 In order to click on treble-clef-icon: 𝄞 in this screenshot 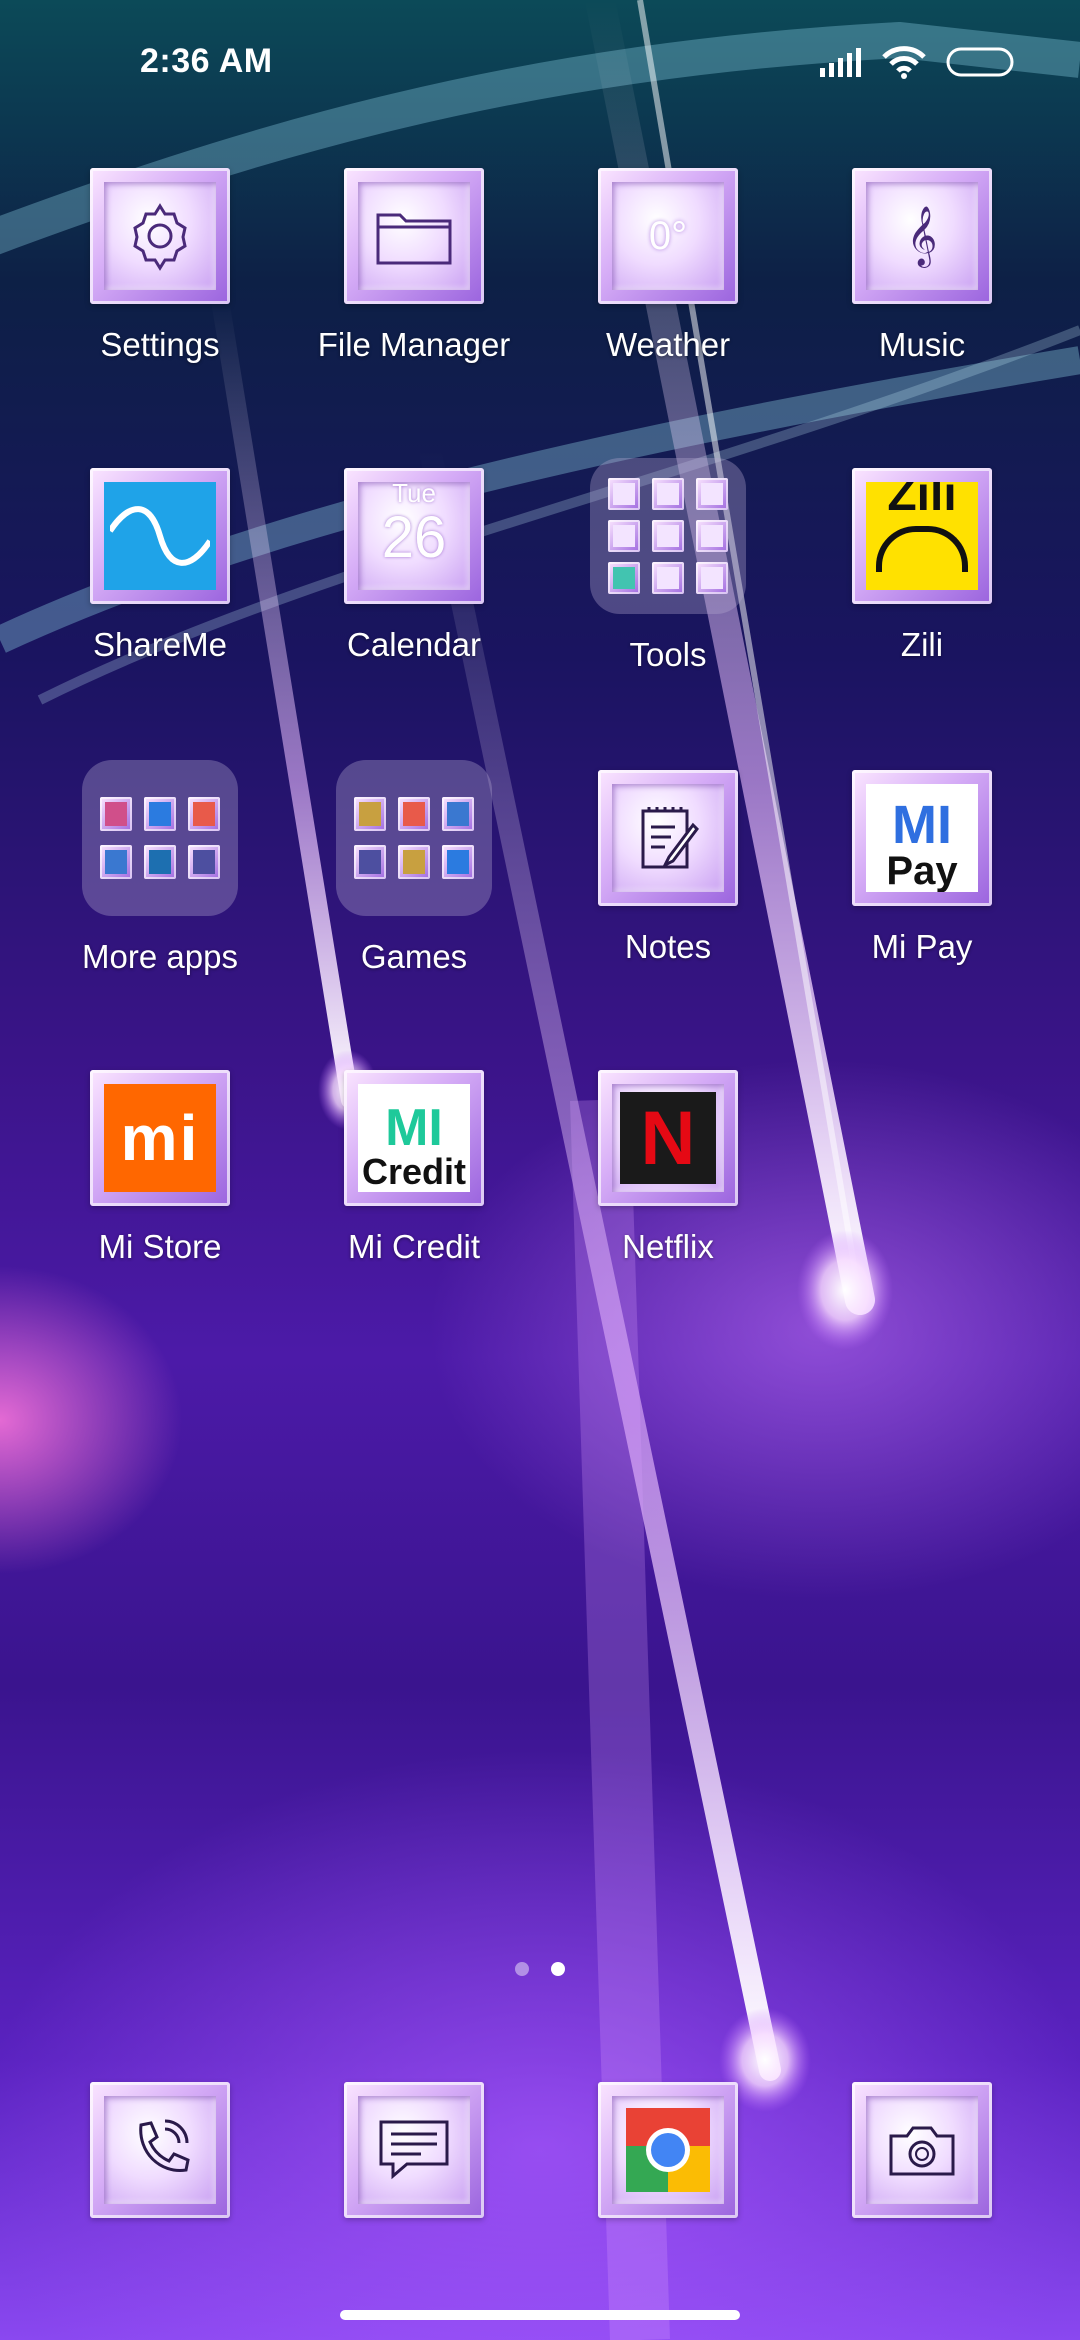, I will do `click(922, 235)`.